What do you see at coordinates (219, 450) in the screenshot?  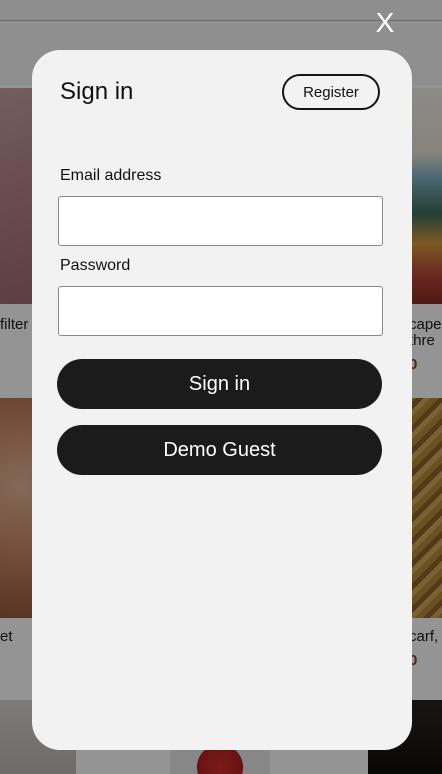 I see `demo-guest-button: Demo Guest` at bounding box center [219, 450].